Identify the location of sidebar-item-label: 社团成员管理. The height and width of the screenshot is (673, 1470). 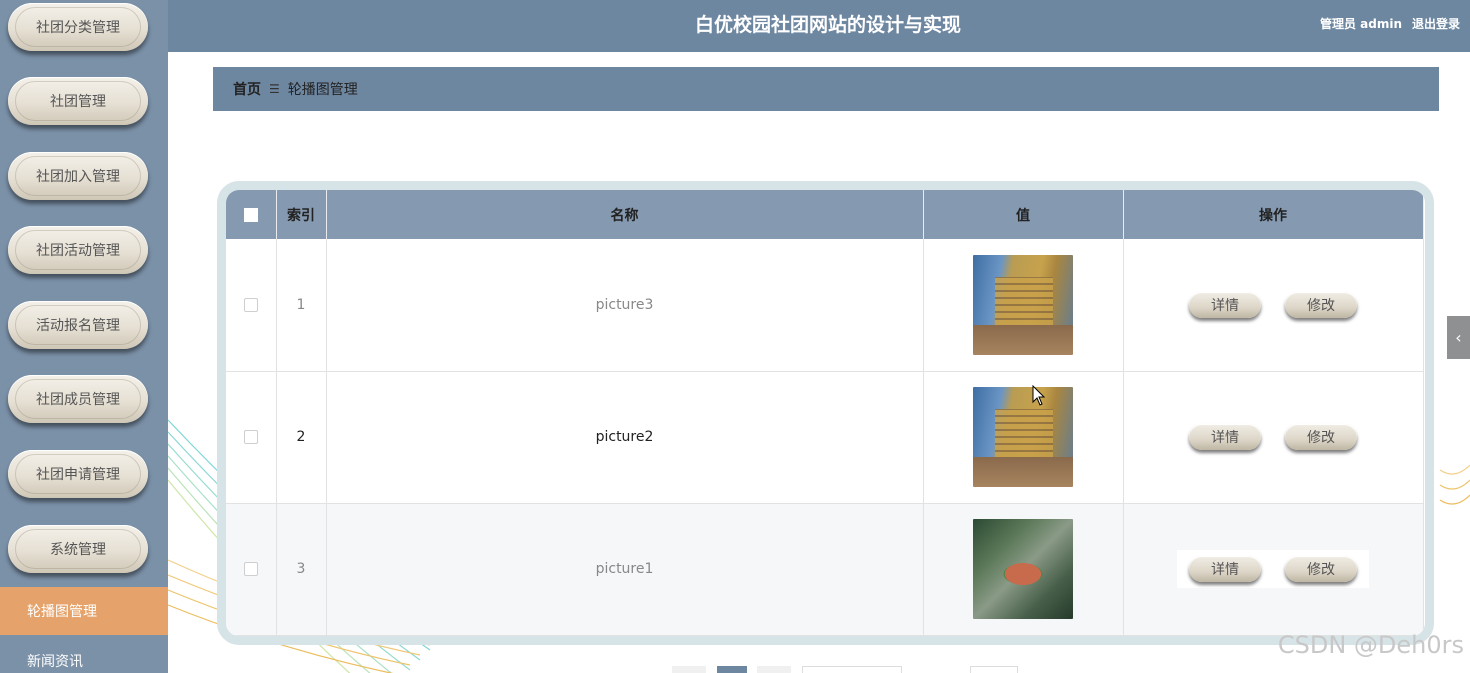
(78, 400).